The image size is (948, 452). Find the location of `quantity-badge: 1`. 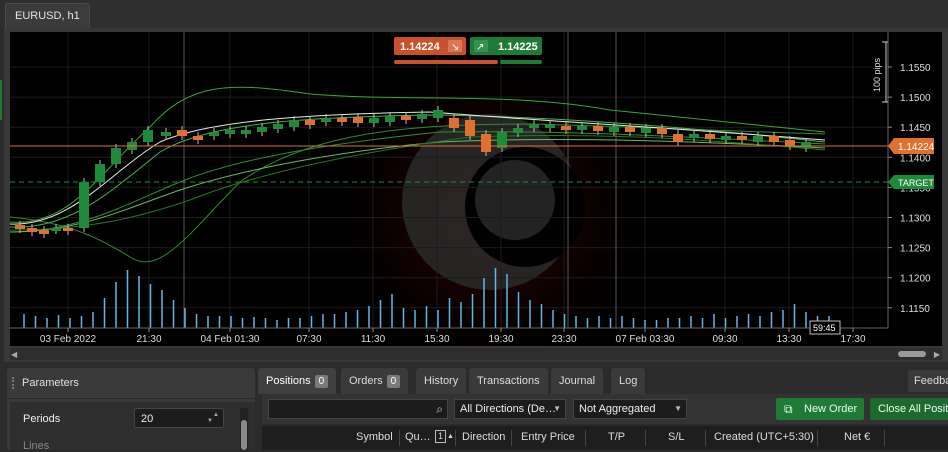

quantity-badge: 1 is located at coordinates (441, 436).